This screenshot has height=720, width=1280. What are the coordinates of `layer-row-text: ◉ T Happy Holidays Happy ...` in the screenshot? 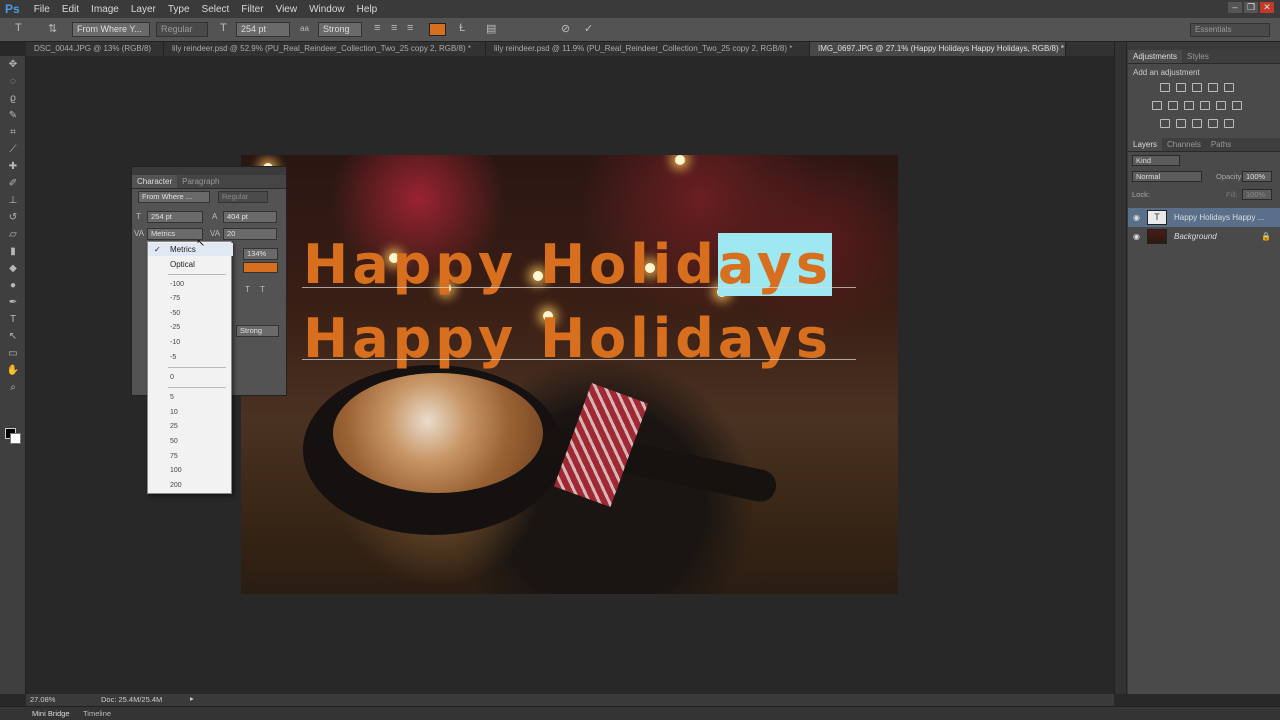 It's located at (1204, 217).